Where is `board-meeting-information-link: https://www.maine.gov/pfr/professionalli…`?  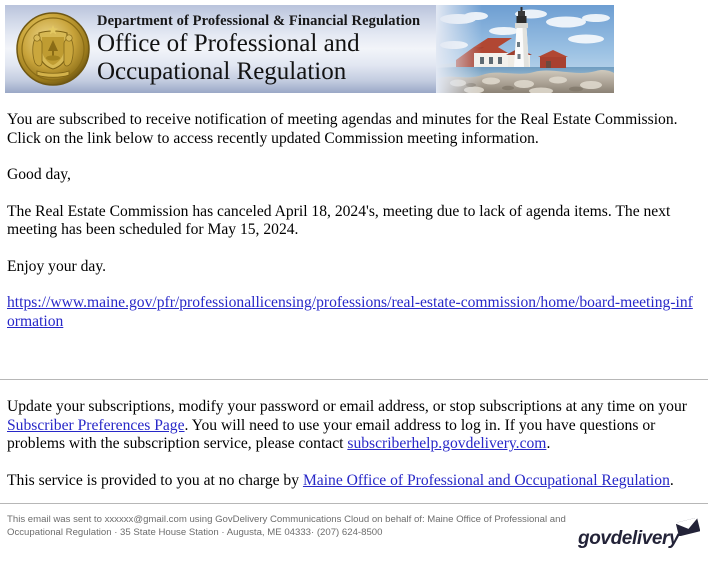
board-meeting-information-link: https://www.maine.gov/pfr/professionalli… is located at coordinates (350, 312).